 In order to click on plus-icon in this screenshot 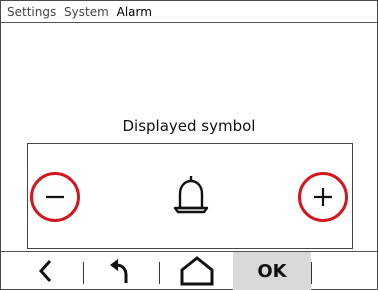, I will do `click(323, 197)`.